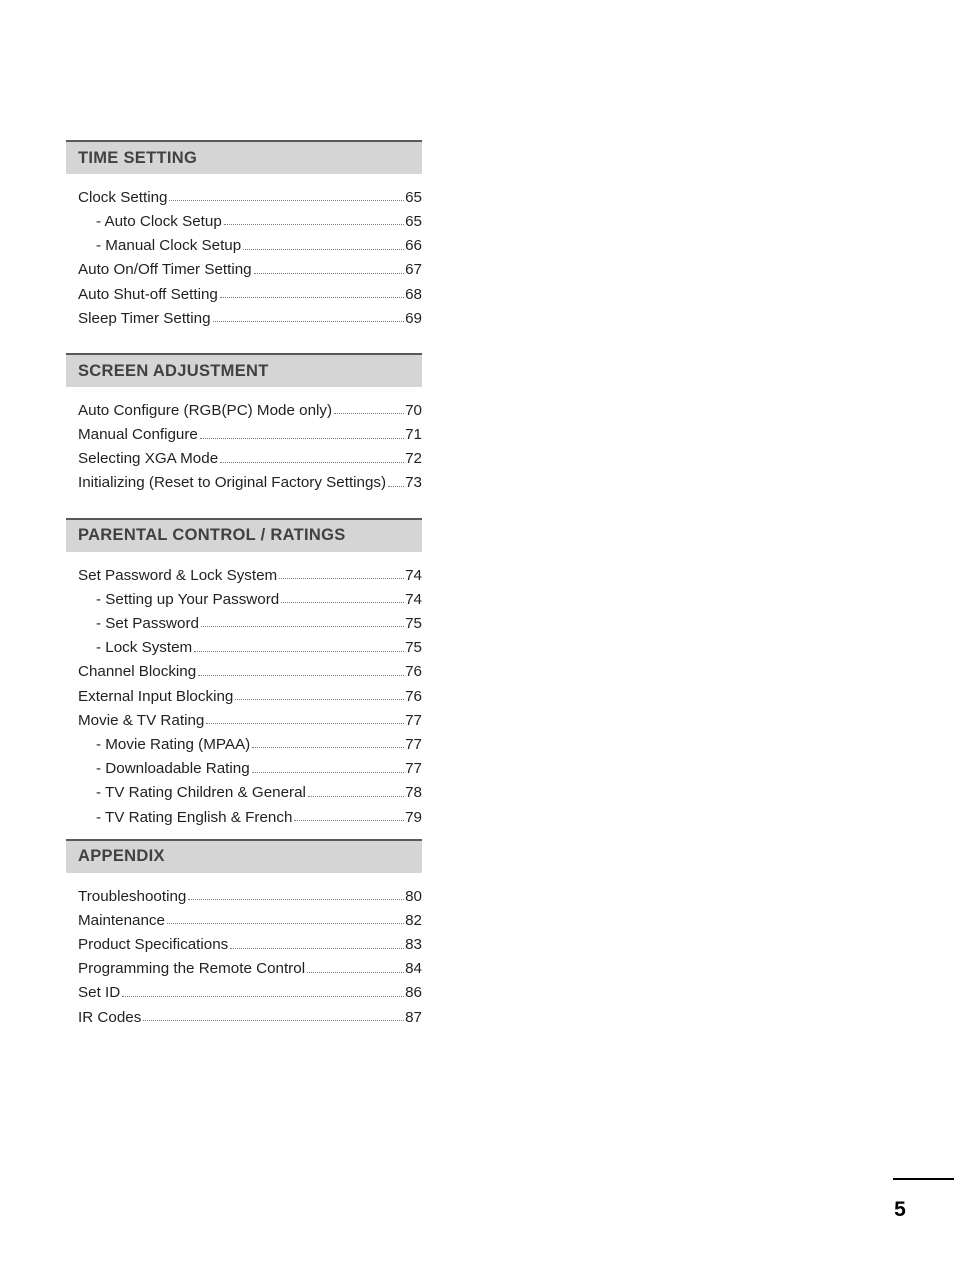 The image size is (954, 1272). What do you see at coordinates (244, 917) in the screenshot?
I see `toc-entry: Maintenance 82` at bounding box center [244, 917].